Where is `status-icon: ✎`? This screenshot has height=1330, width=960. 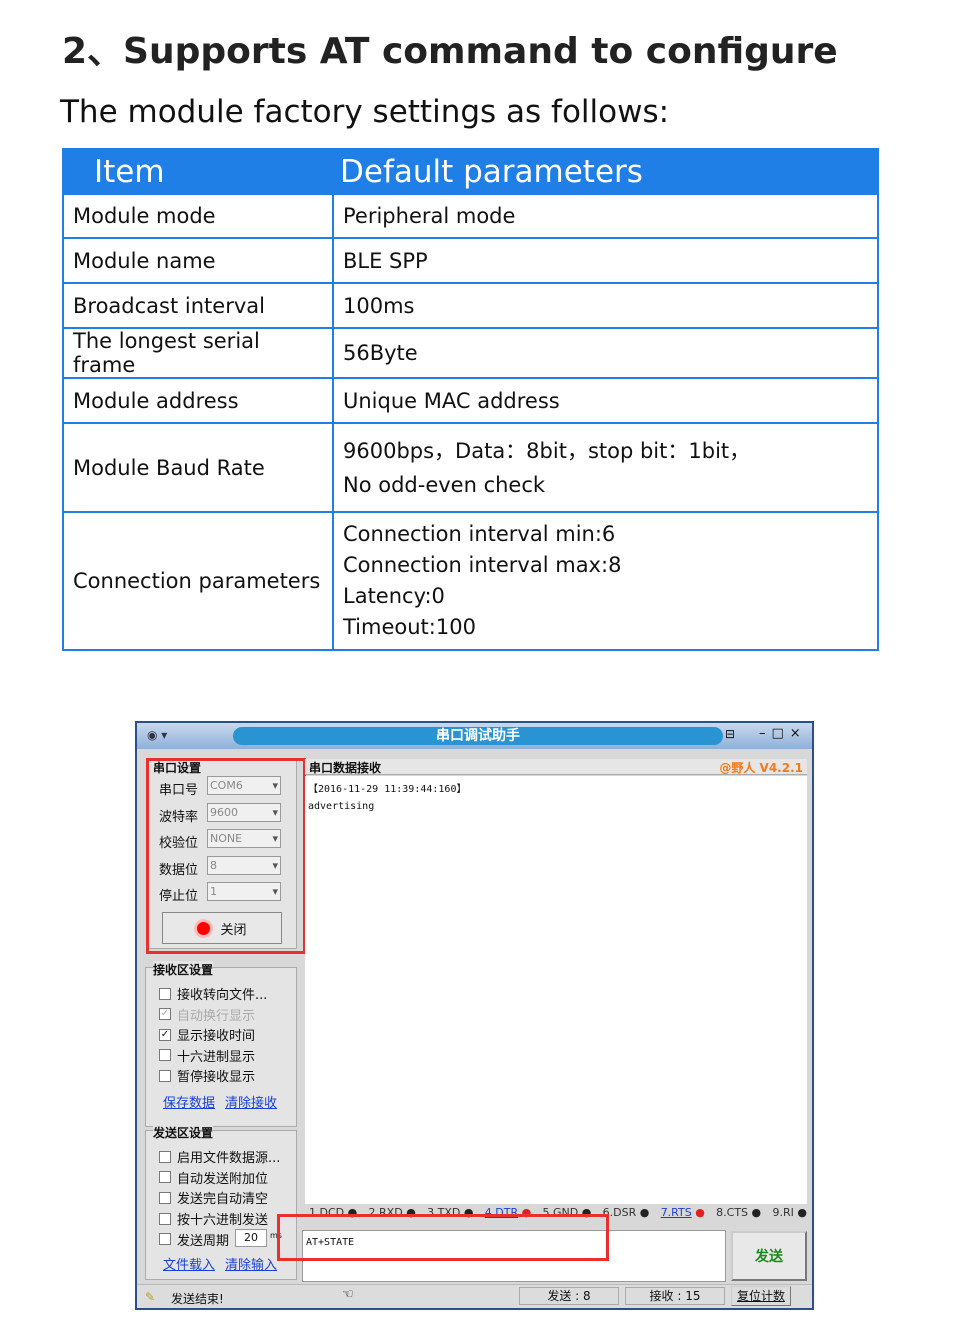
status-icon: ✎ is located at coordinates (150, 1297).